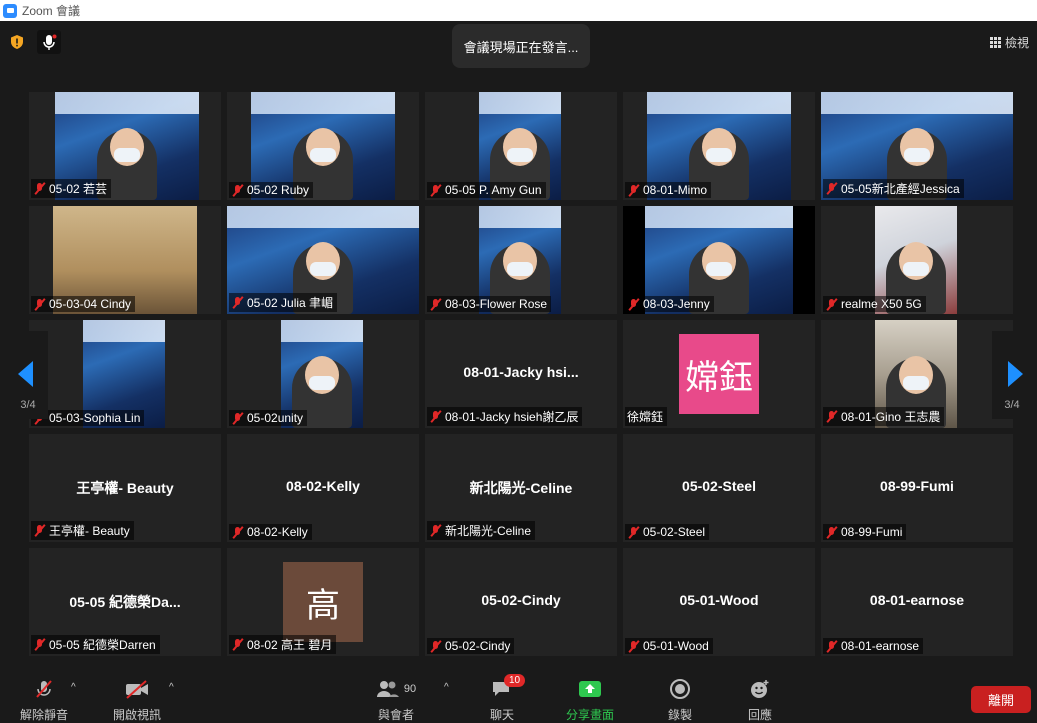 This screenshot has height=723, width=1037. I want to click on reactions-smiley-icon, so click(760, 689).